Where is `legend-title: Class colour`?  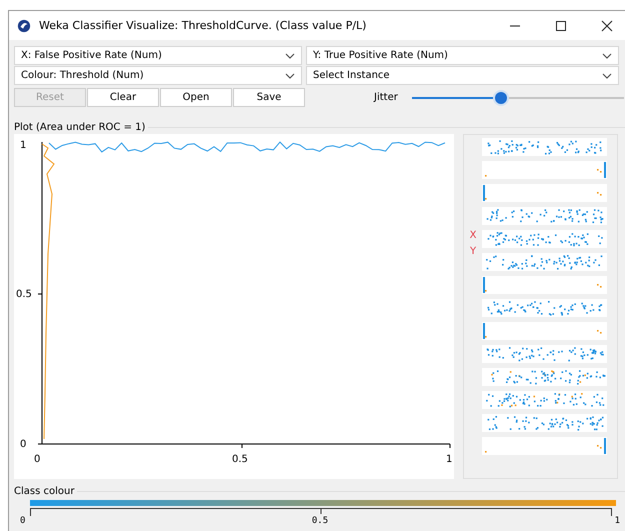
legend-title: Class colour is located at coordinates (44, 491).